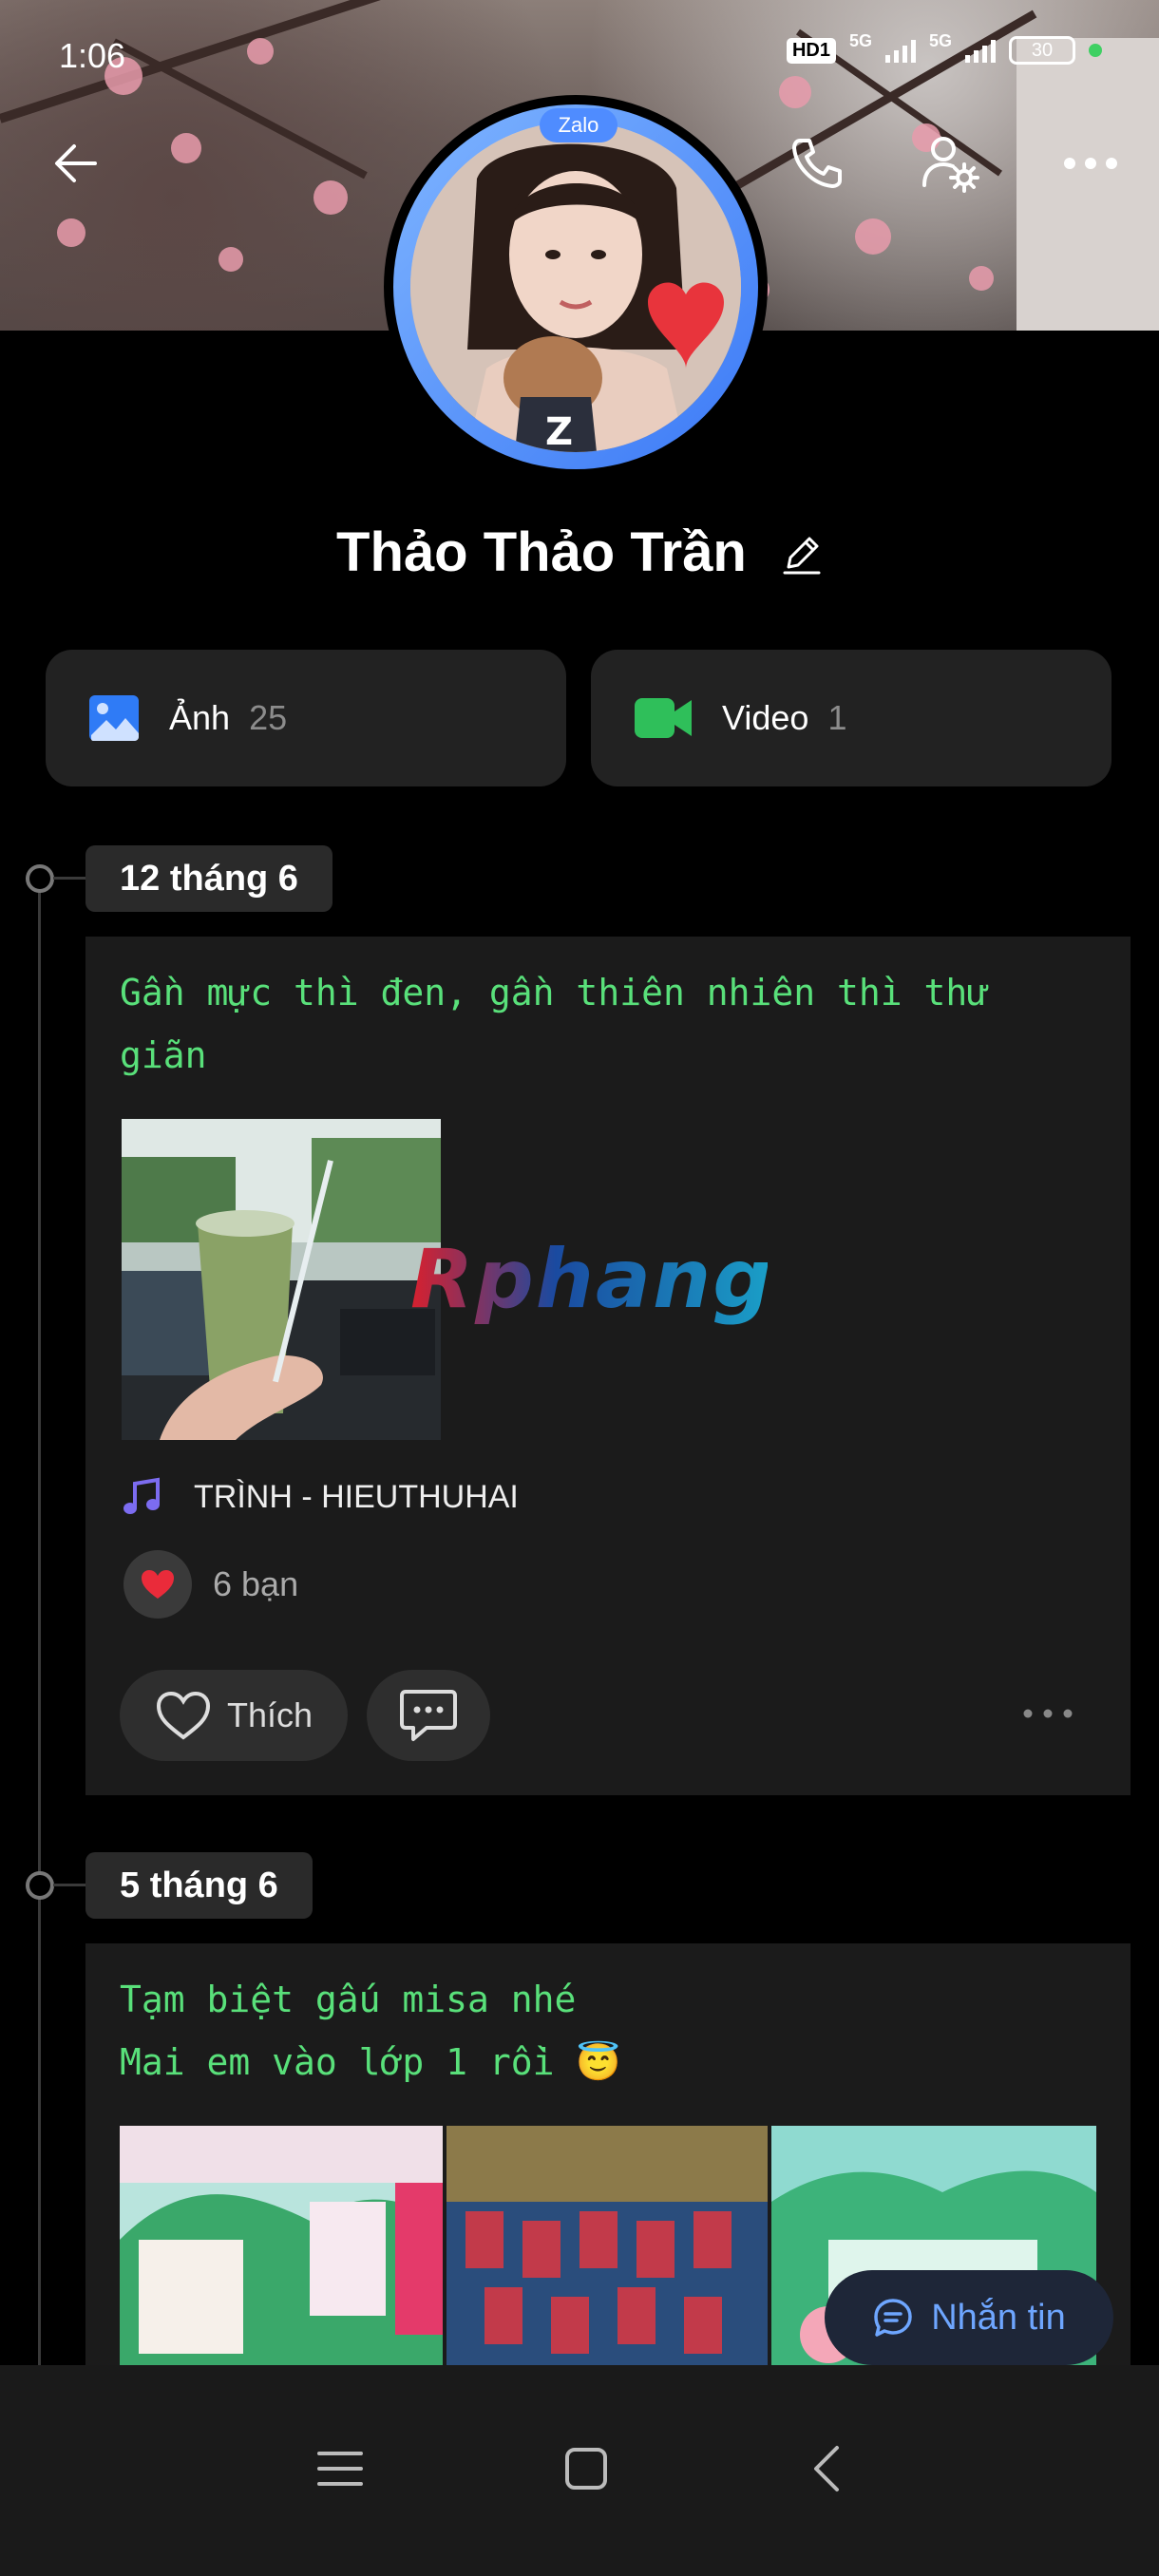  I want to click on song-title: TRÌNH - HIEUTHUHAI, so click(356, 1496).